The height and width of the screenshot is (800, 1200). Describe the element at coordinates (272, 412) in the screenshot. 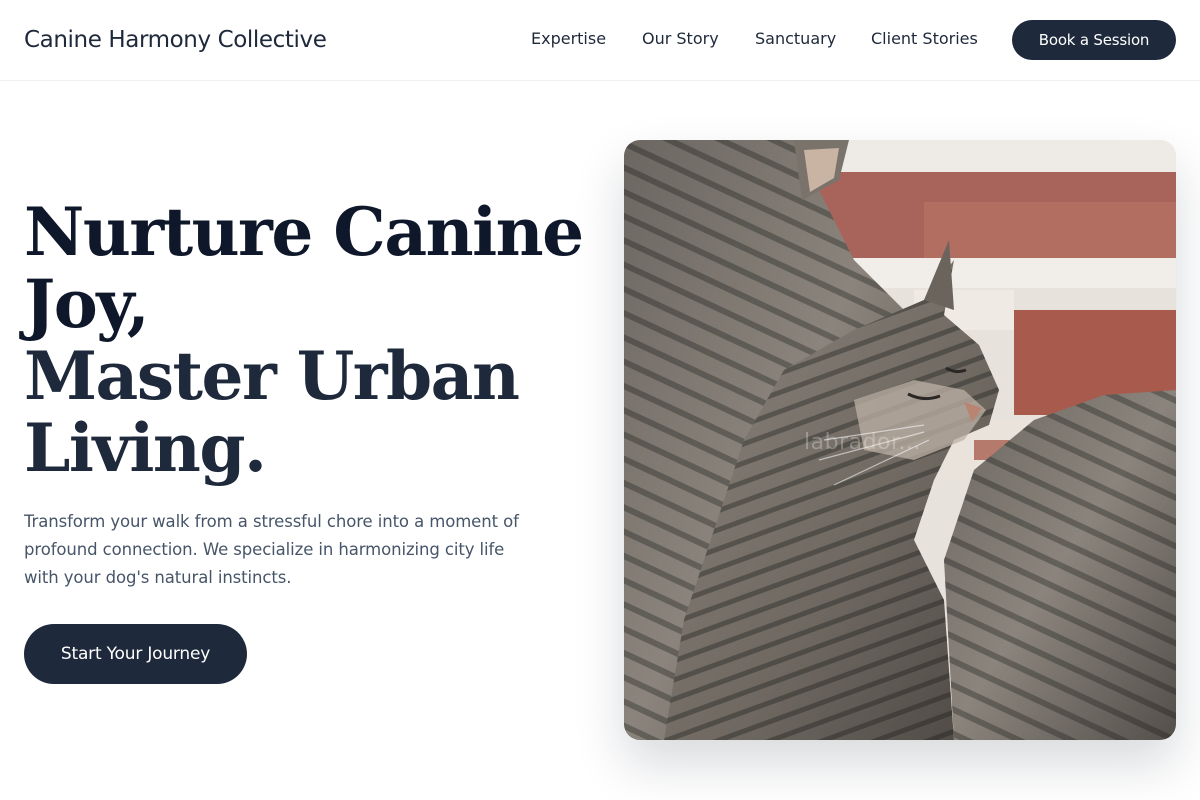

I see `hero-title-line-2: Master Urban Living.` at that location.